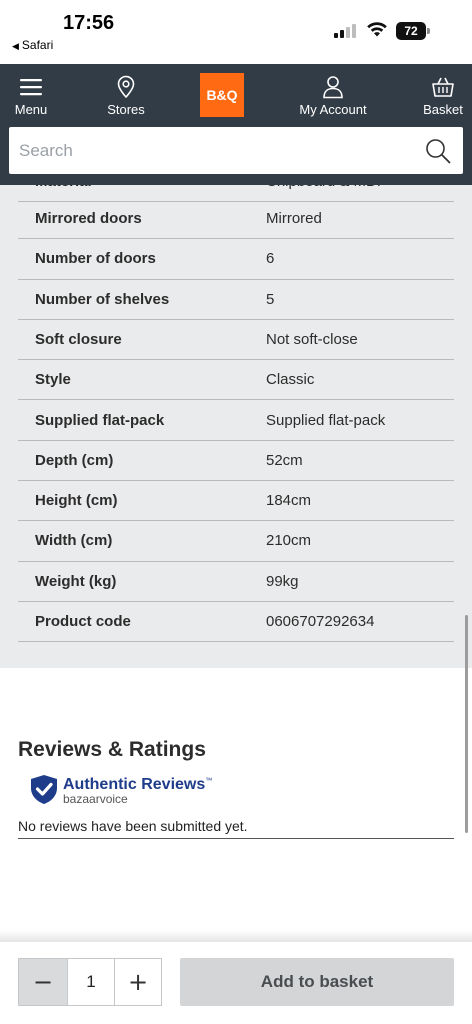 This screenshot has width=472, height=1024. I want to click on my-account-label: My Account, so click(333, 109).